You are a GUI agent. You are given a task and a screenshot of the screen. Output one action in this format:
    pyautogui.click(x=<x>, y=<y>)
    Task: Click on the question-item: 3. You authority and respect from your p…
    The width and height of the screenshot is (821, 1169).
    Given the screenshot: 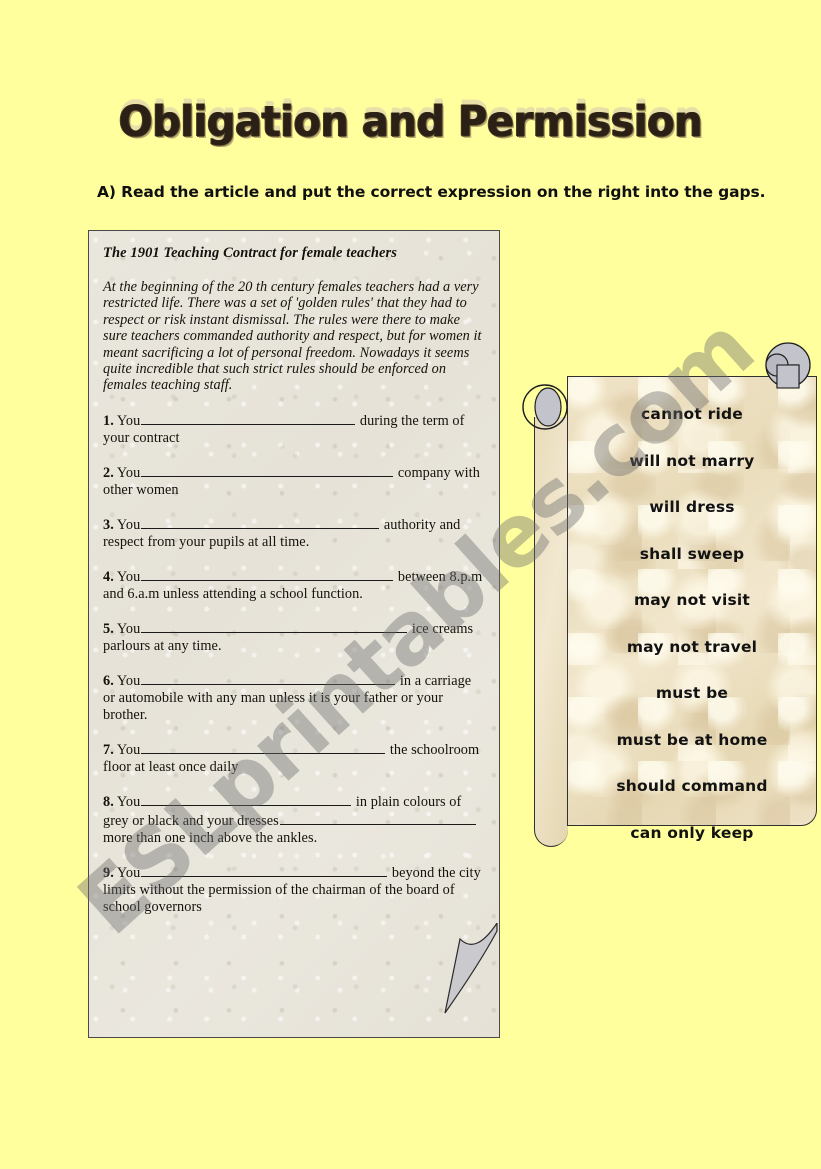 What is the action you would take?
    pyautogui.click(x=293, y=533)
    